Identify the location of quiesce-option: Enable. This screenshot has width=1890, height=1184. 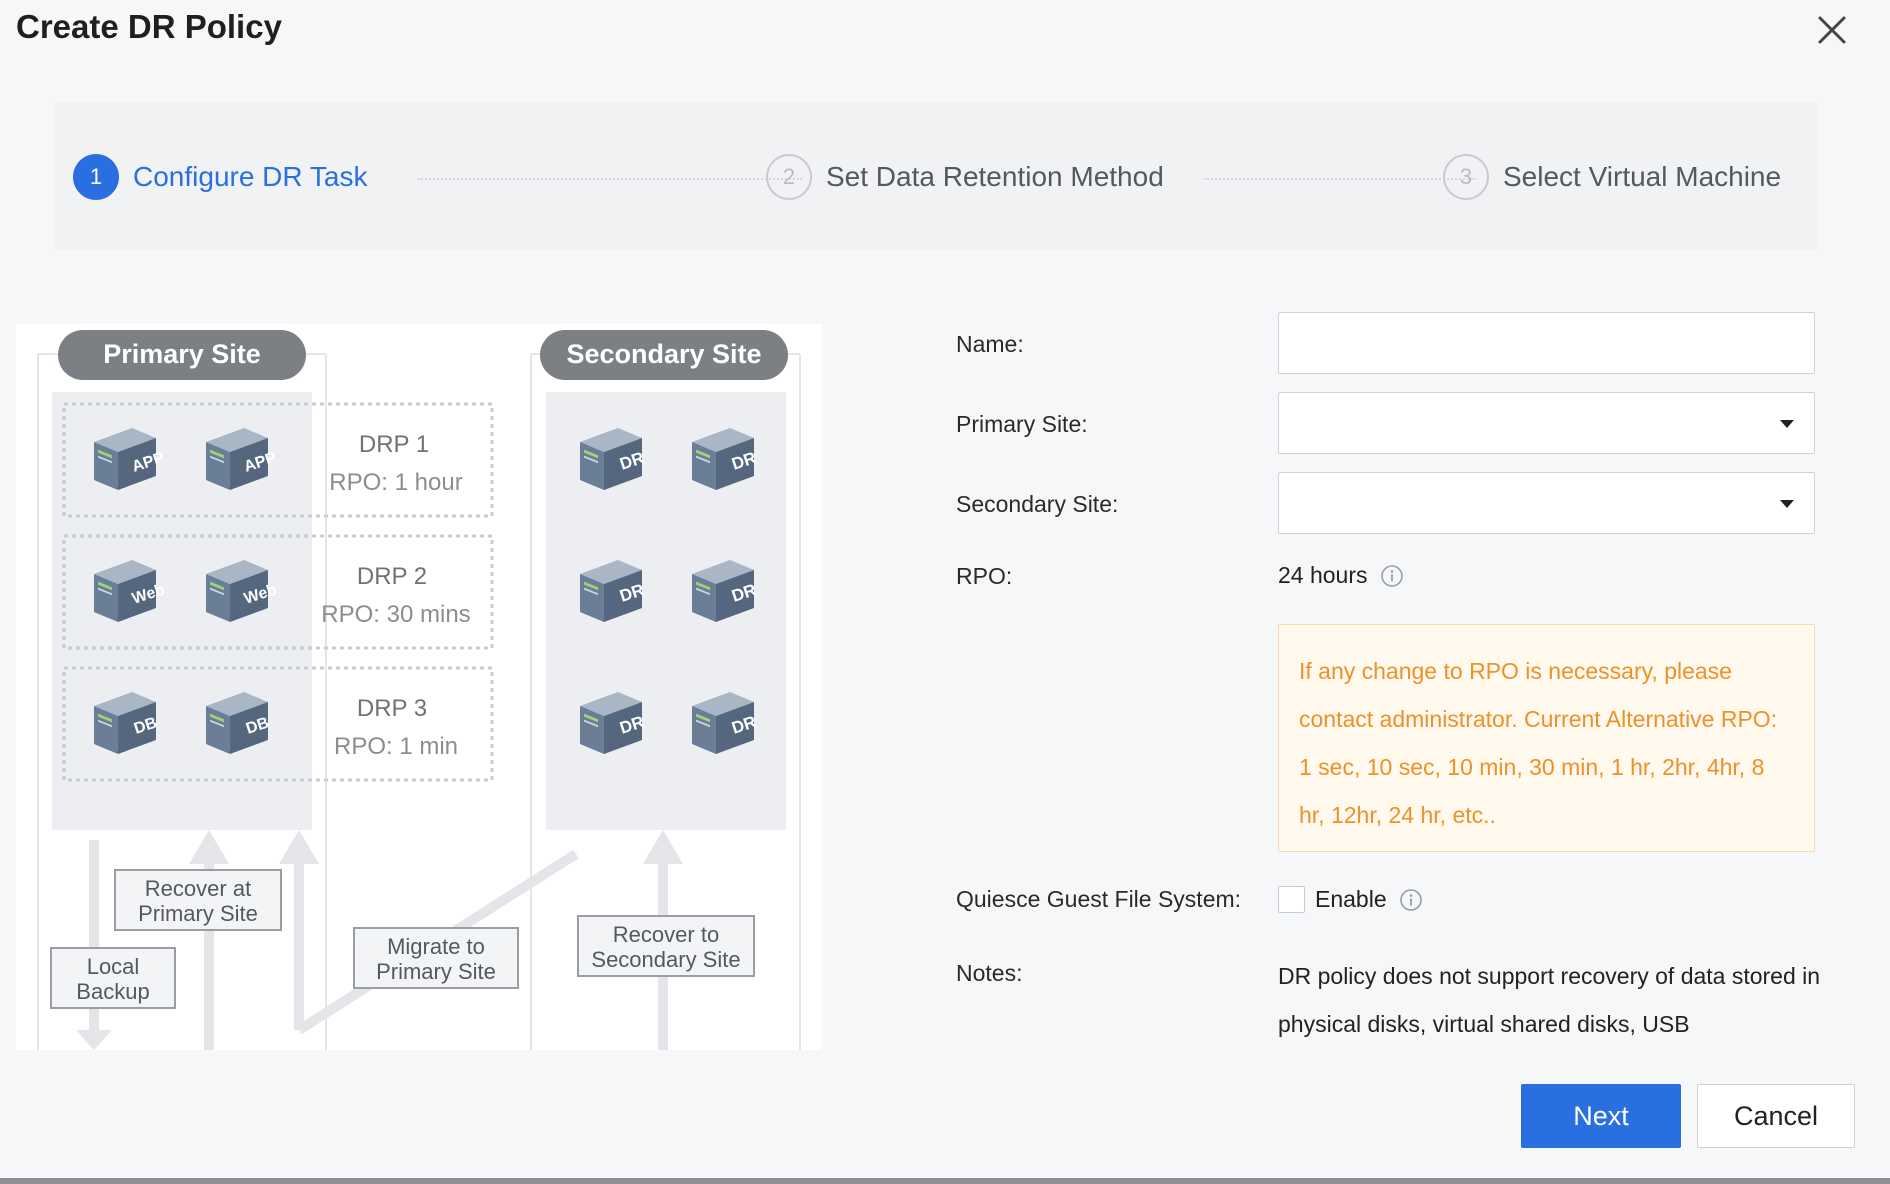
(1350, 899).